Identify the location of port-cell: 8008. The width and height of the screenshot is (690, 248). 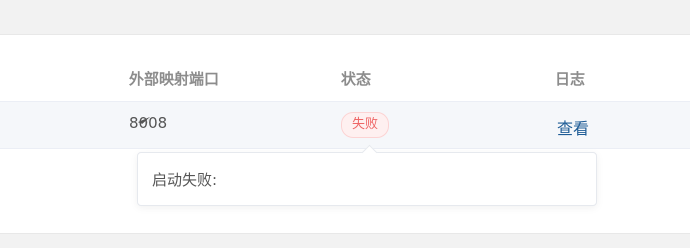
(148, 123).